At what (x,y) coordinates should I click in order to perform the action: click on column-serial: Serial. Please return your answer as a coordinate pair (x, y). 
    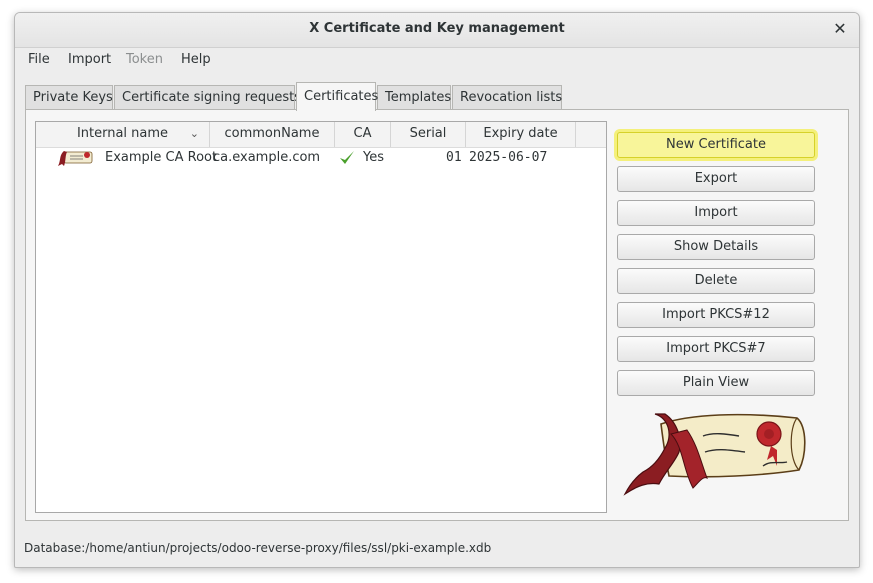
    Looking at the image, I should click on (428, 134).